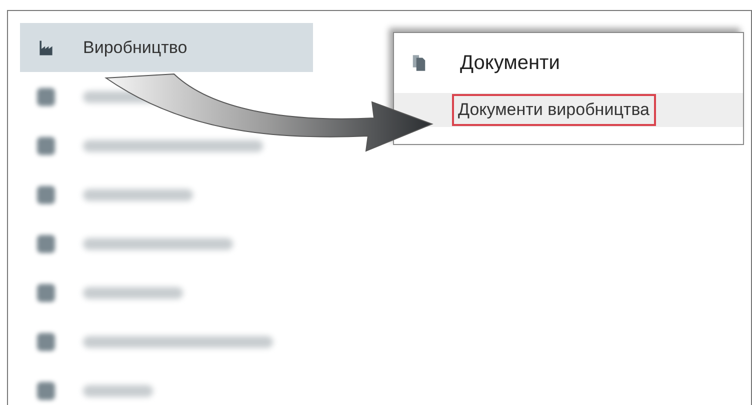 This screenshot has width=752, height=405. What do you see at coordinates (118, 390) in the screenshot?
I see `blurred-label` at bounding box center [118, 390].